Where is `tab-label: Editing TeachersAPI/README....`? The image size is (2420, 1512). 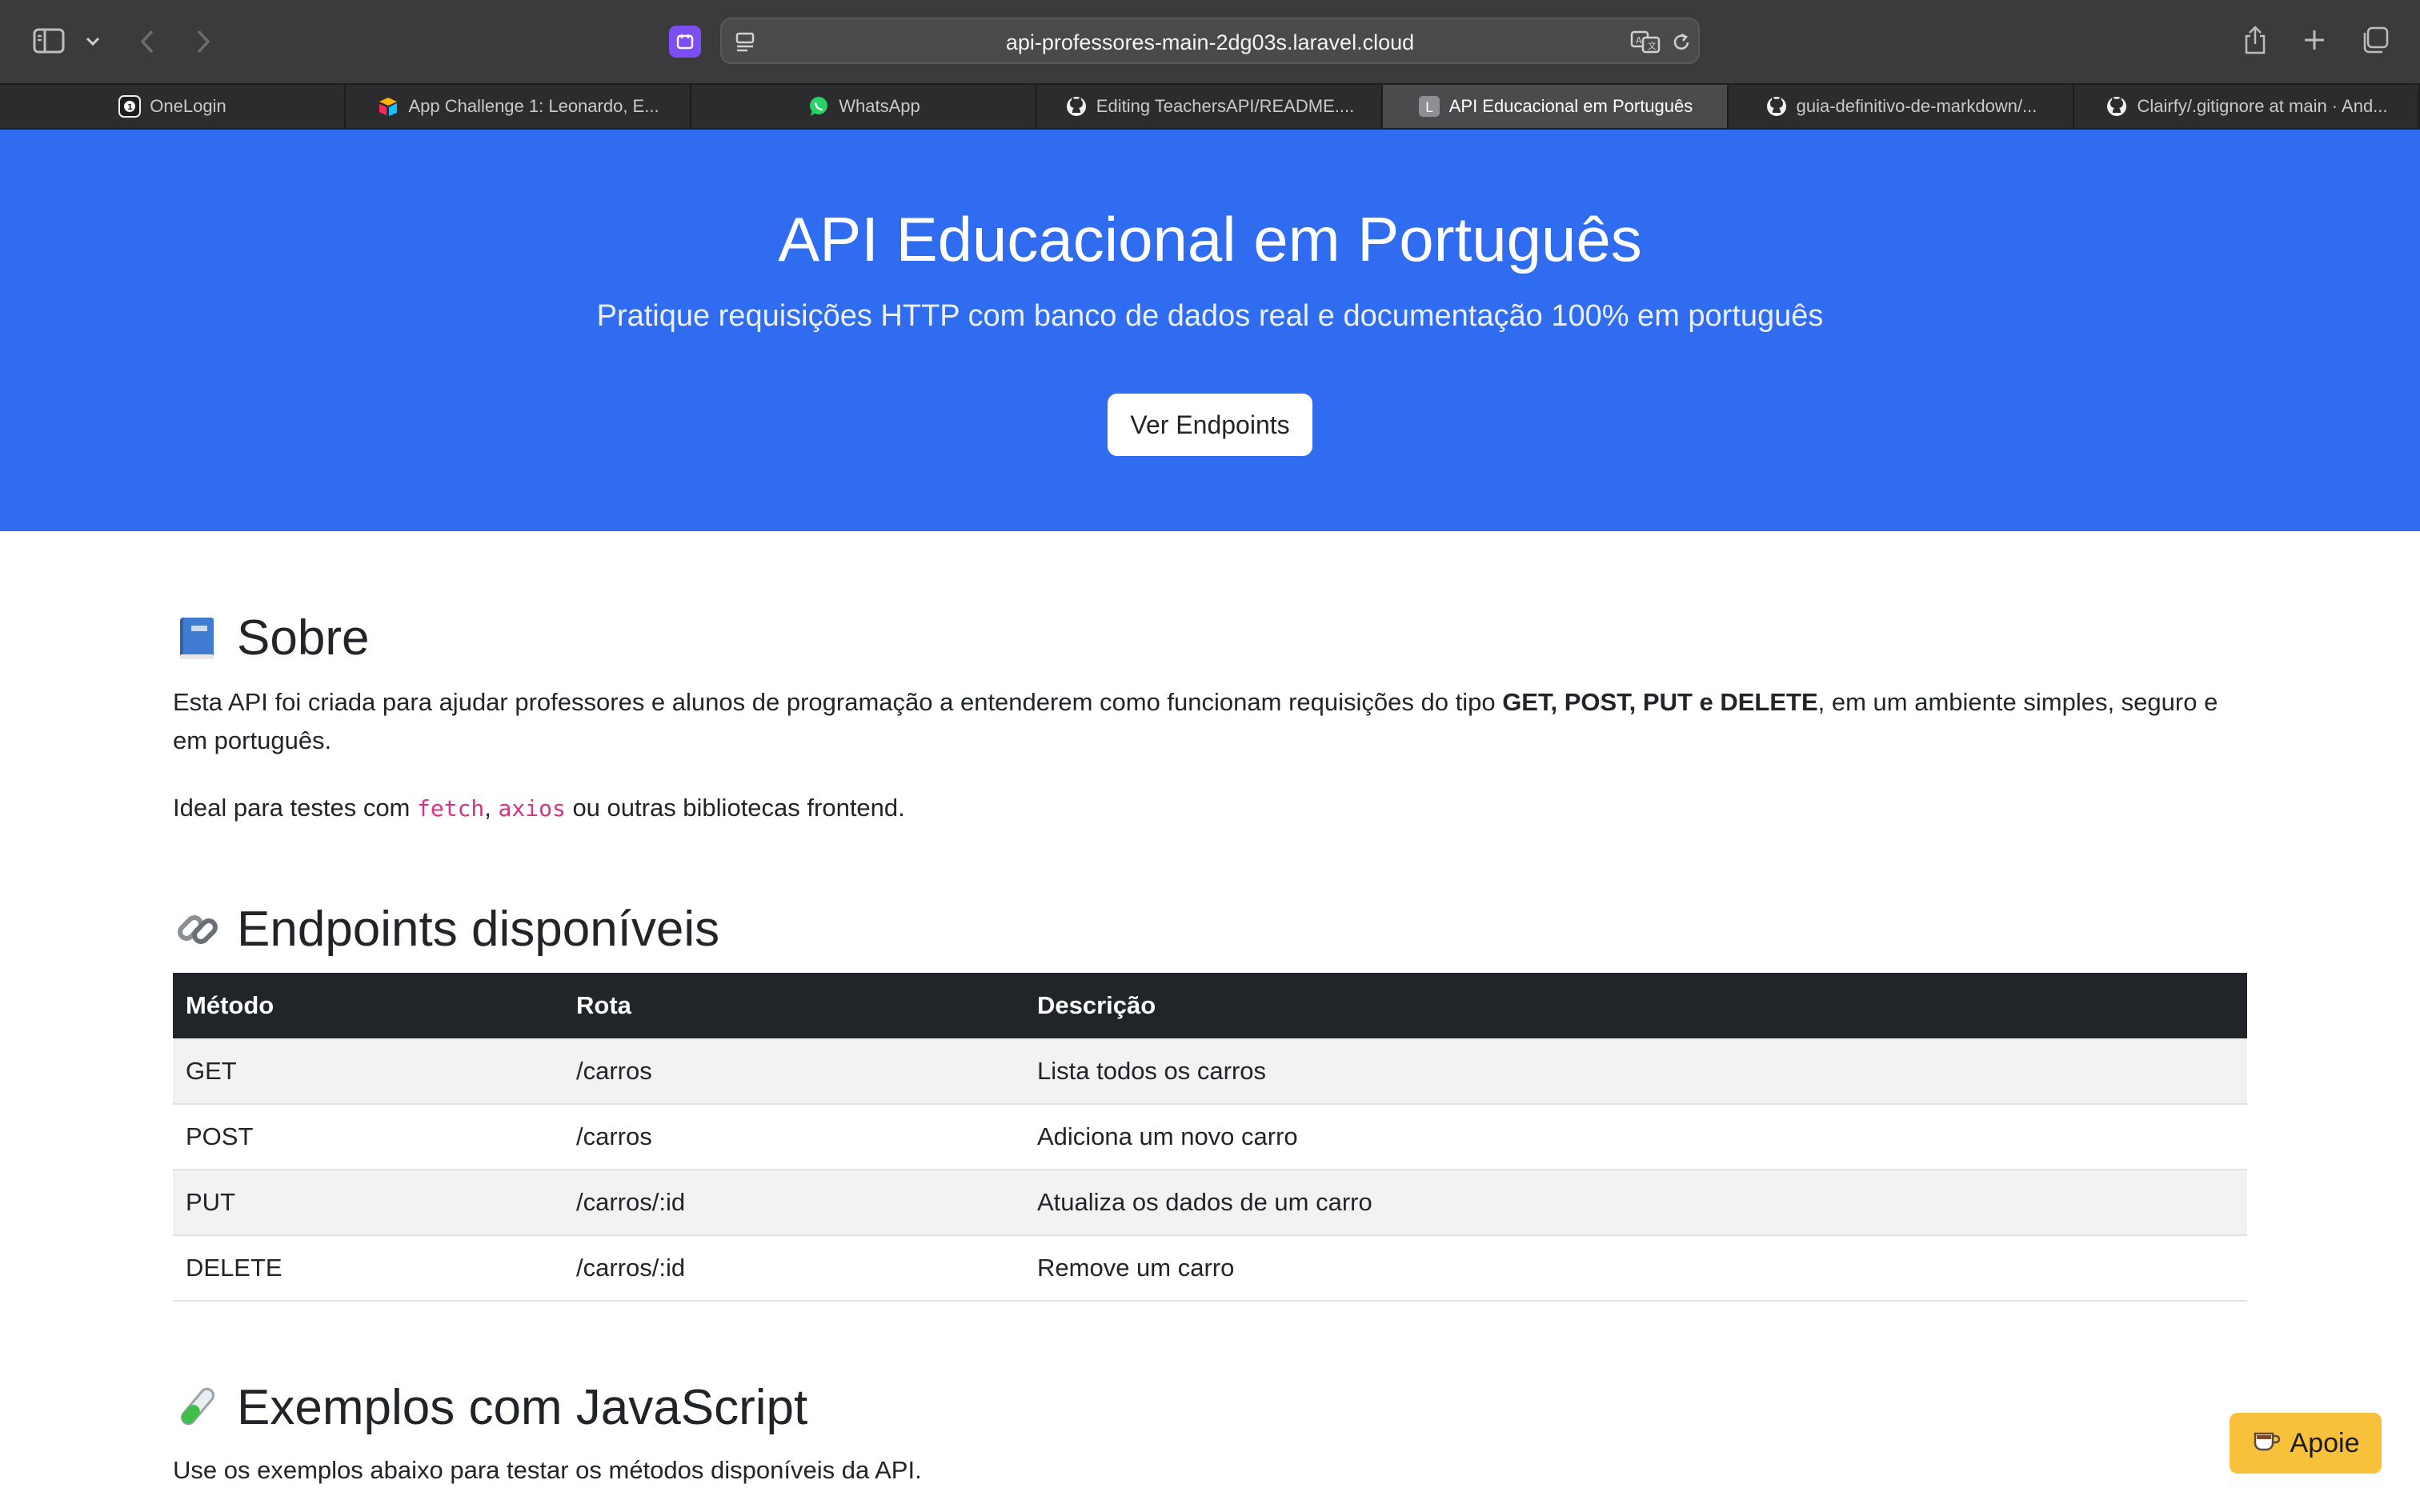
tab-label: Editing TeachersAPI/README.... is located at coordinates (1225, 106).